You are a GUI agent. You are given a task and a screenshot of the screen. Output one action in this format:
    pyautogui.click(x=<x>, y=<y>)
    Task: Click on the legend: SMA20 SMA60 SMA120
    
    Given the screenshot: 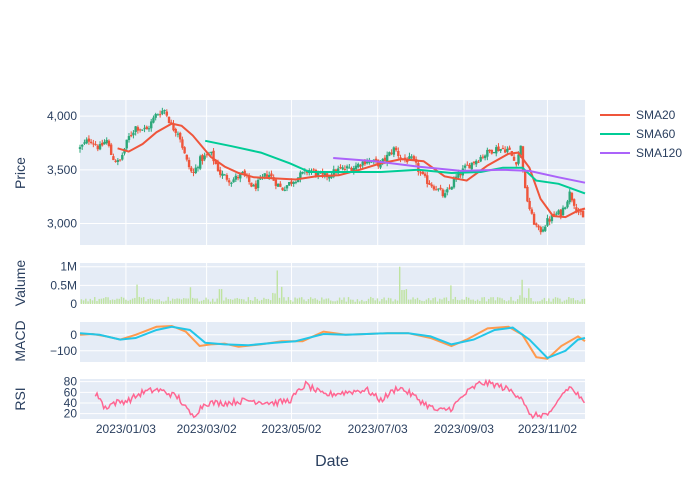 What is the action you would take?
    pyautogui.click(x=641, y=134)
    